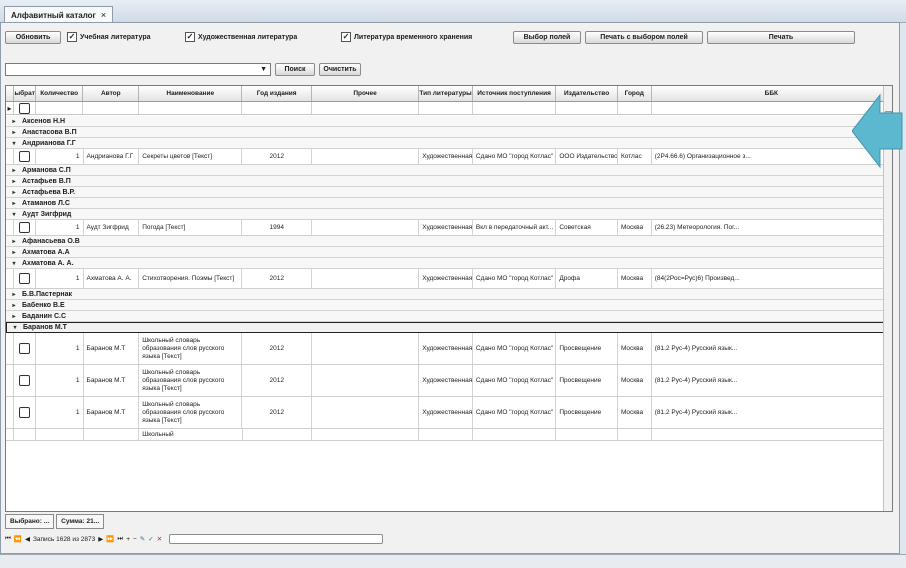  Describe the element at coordinates (449, 327) in the screenshot. I see `group-row: ▾ Баранов М.Т` at that location.